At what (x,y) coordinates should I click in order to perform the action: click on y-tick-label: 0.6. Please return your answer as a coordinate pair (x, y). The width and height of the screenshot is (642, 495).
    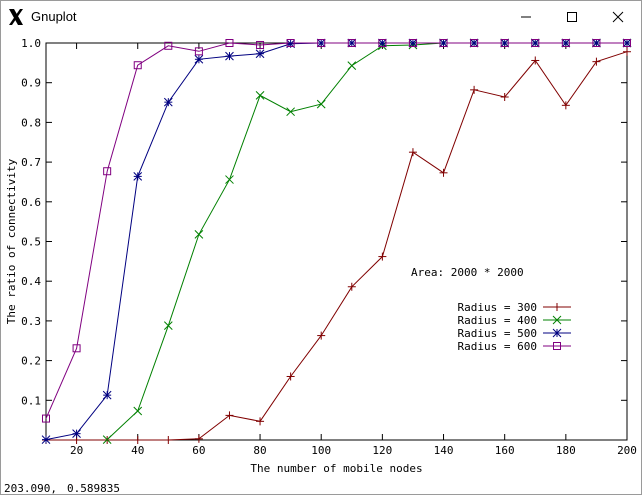
    Looking at the image, I should click on (31, 202).